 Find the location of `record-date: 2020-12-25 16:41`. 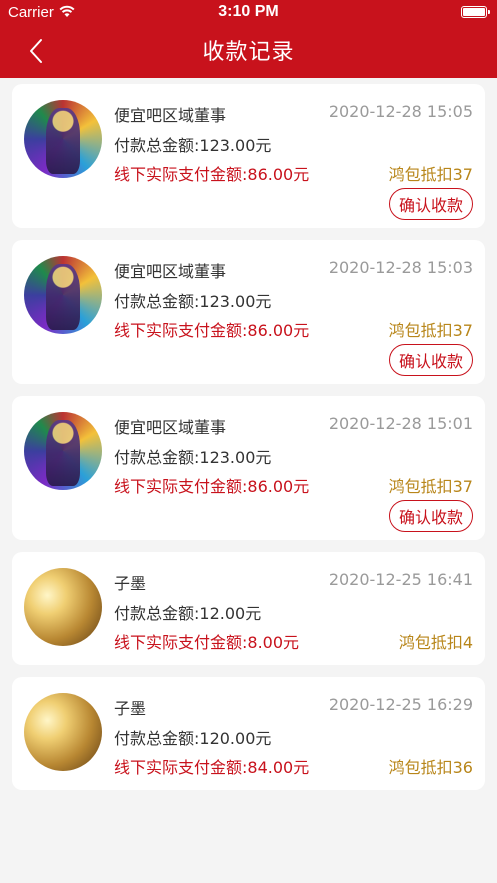

record-date: 2020-12-25 16:41 is located at coordinates (400, 579).